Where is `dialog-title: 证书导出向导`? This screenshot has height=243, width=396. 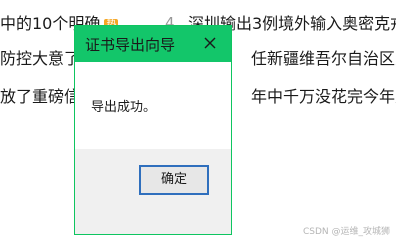 dialog-title: 证书导出向导 is located at coordinates (130, 45).